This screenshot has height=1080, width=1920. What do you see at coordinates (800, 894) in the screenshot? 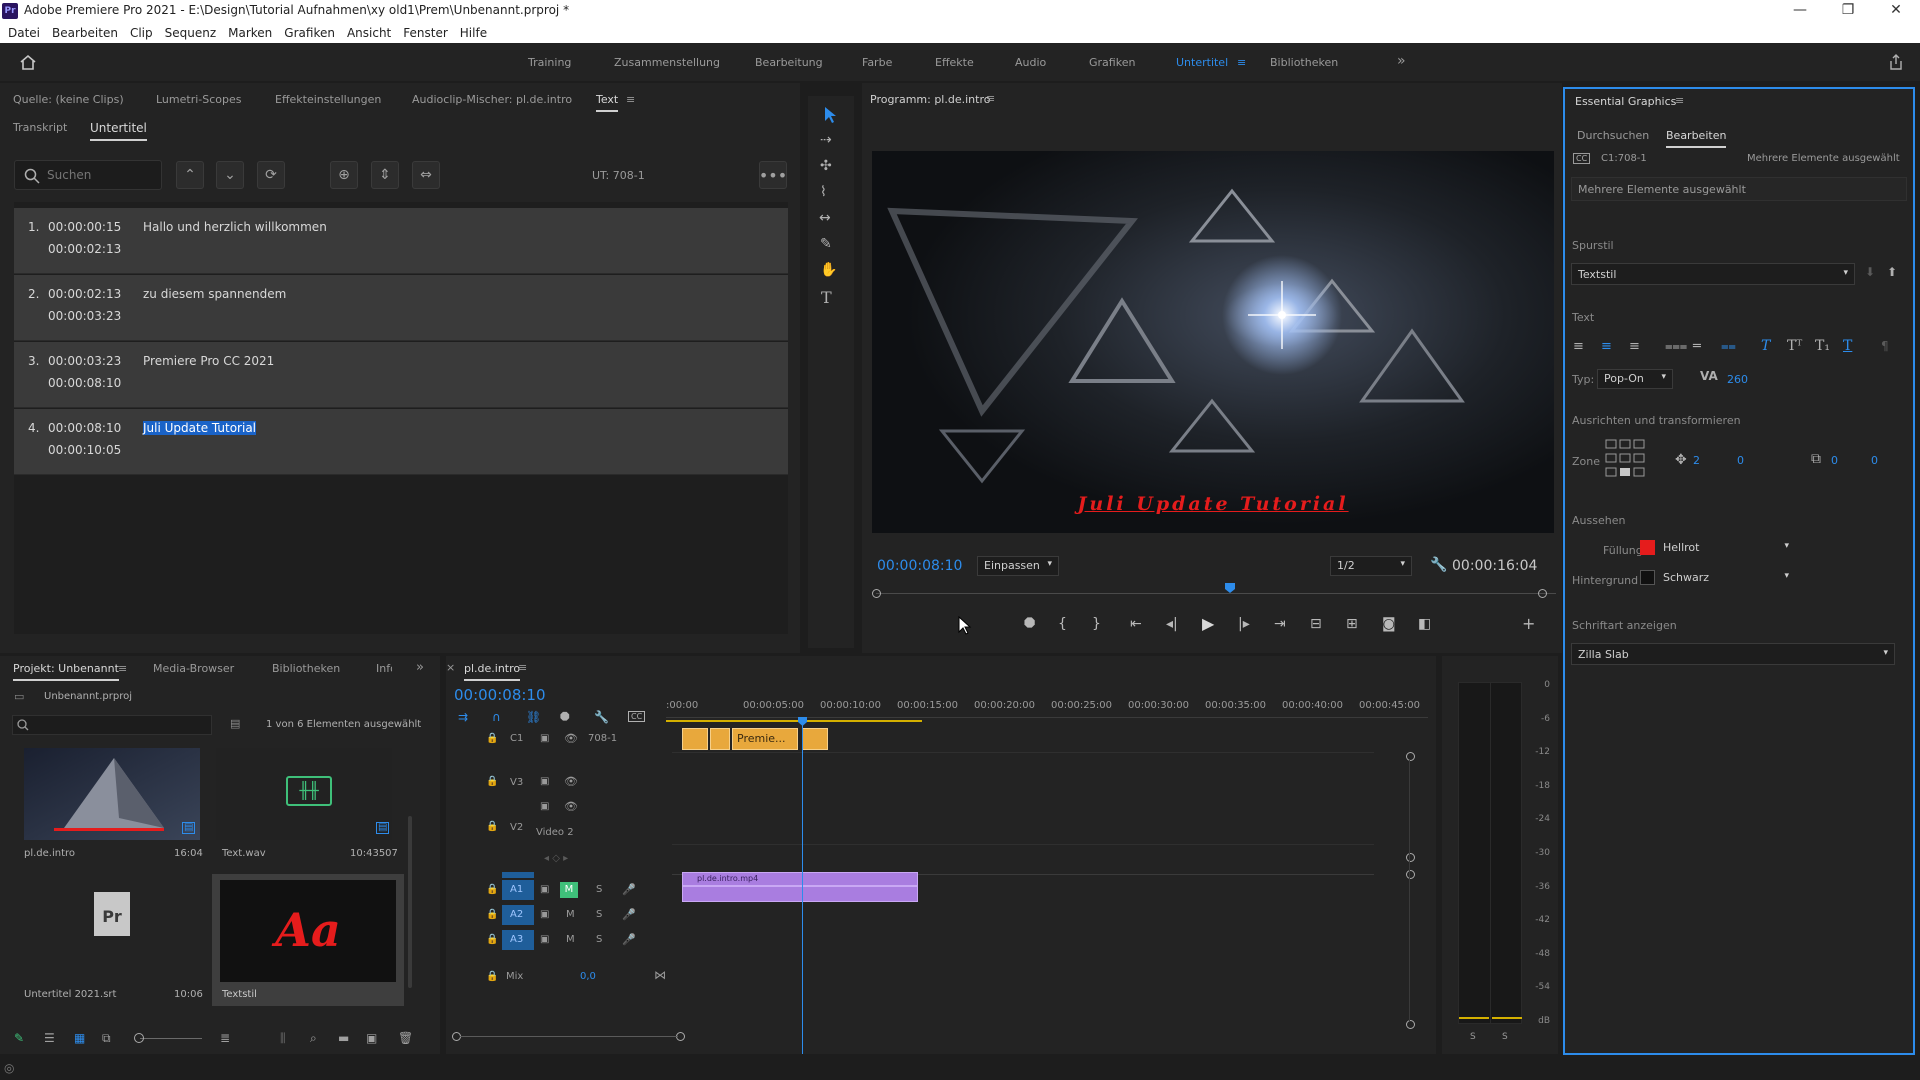
I see `audio-clip-a1` at bounding box center [800, 894].